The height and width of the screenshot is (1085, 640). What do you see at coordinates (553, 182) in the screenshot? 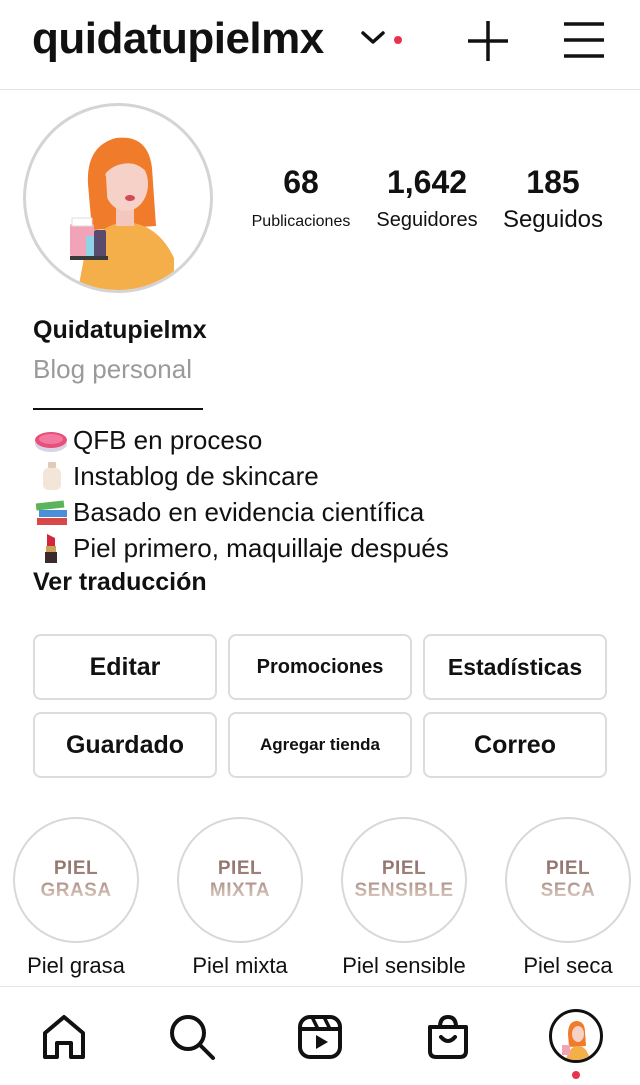
I see `stat-number: 185` at bounding box center [553, 182].